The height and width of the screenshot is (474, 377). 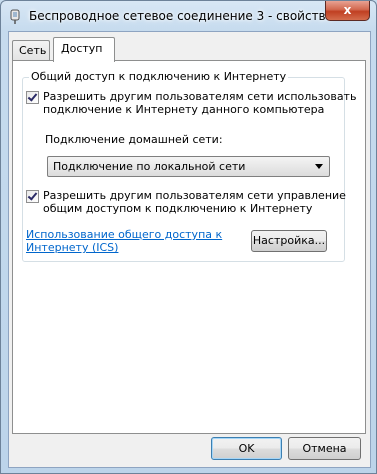 I want to click on chevron-down-icon, so click(x=319, y=166).